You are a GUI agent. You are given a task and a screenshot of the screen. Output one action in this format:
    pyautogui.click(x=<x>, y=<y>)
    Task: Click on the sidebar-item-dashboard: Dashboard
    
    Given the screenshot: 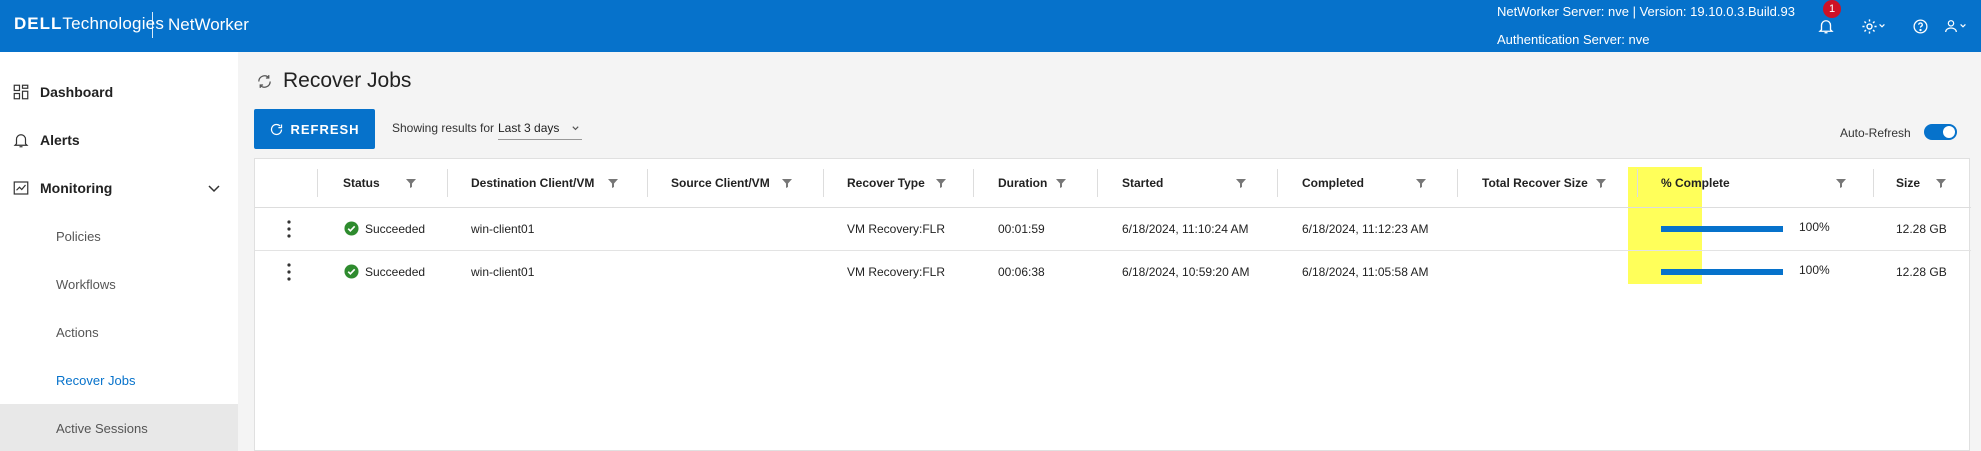 What is the action you would take?
    pyautogui.click(x=119, y=92)
    